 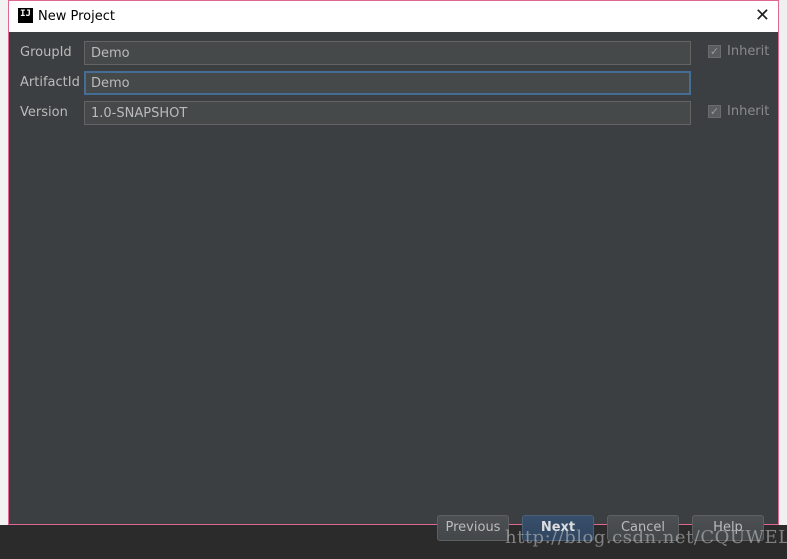 What do you see at coordinates (50, 82) in the screenshot?
I see `artifact-id-label: ArtifactId` at bounding box center [50, 82].